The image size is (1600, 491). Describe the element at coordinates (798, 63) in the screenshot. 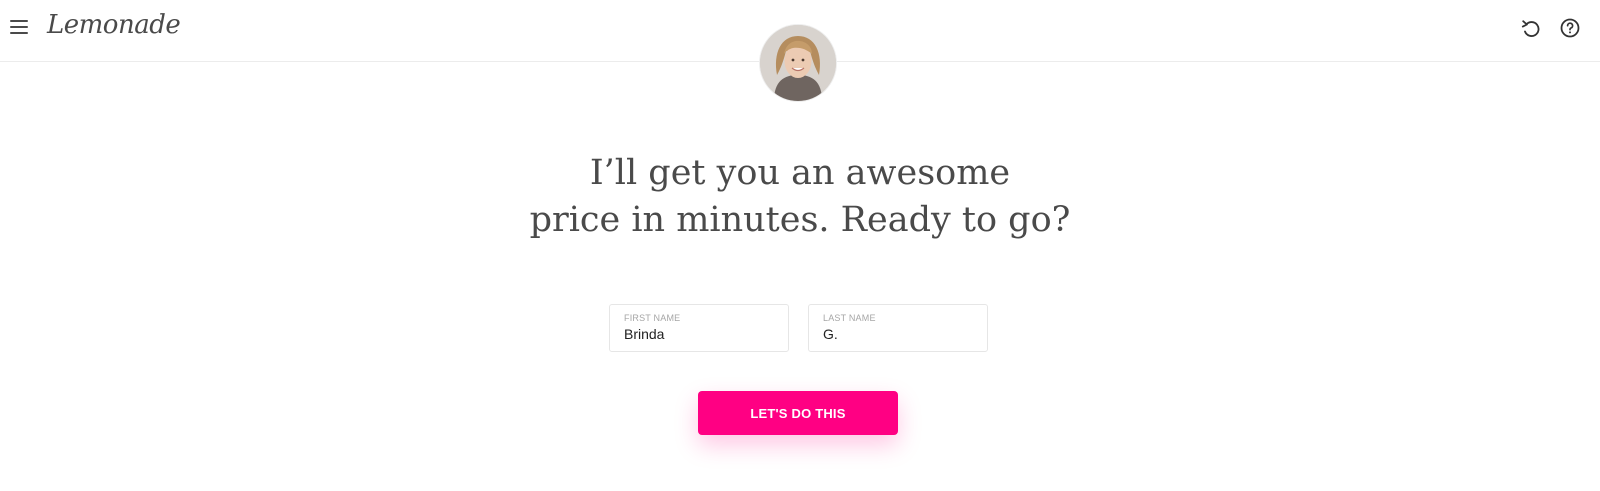

I see `assistant-avatar` at that location.